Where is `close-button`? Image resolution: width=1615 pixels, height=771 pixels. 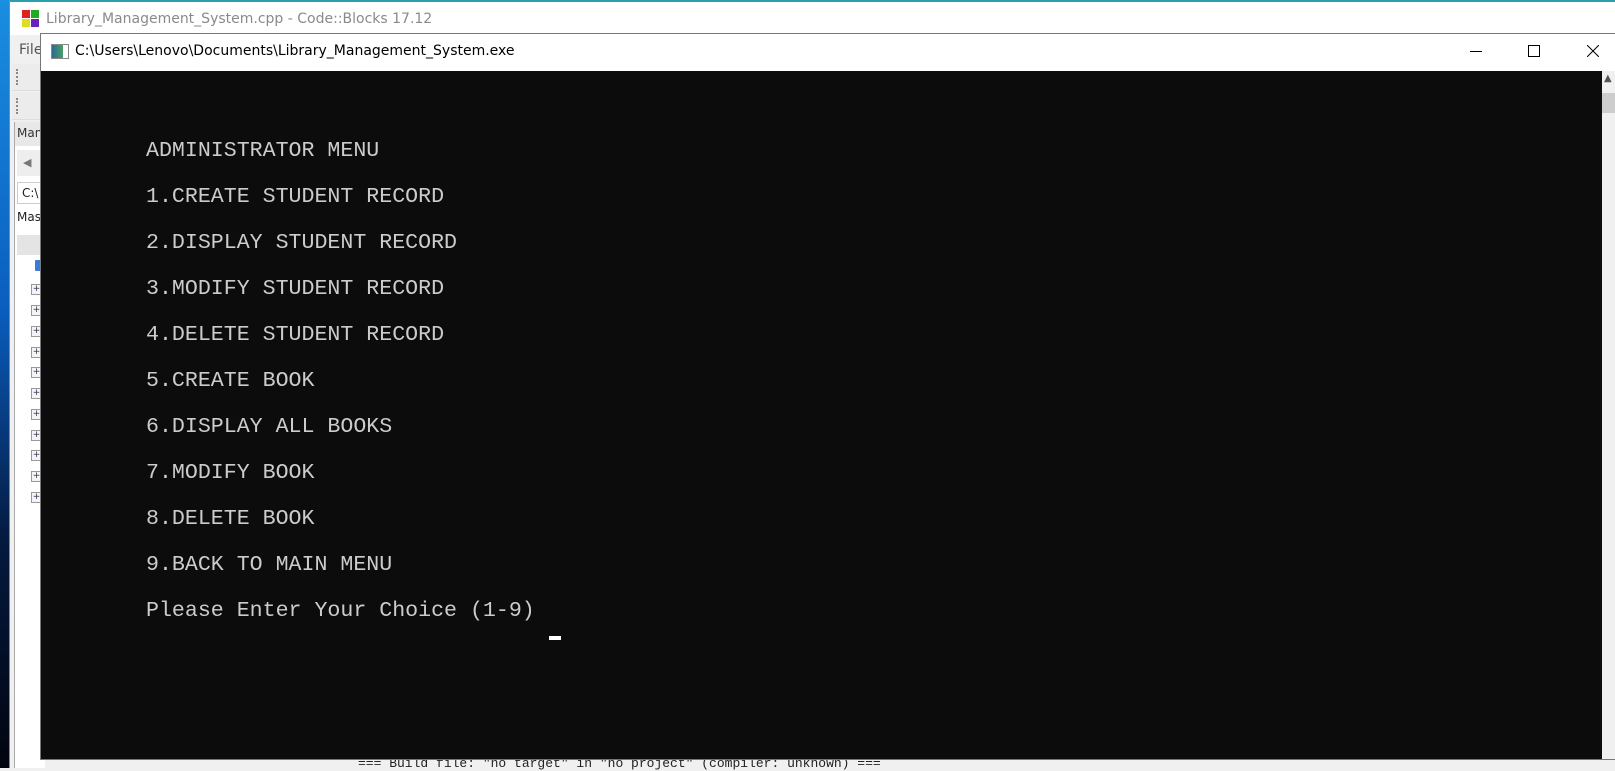
close-button is located at coordinates (1592, 52).